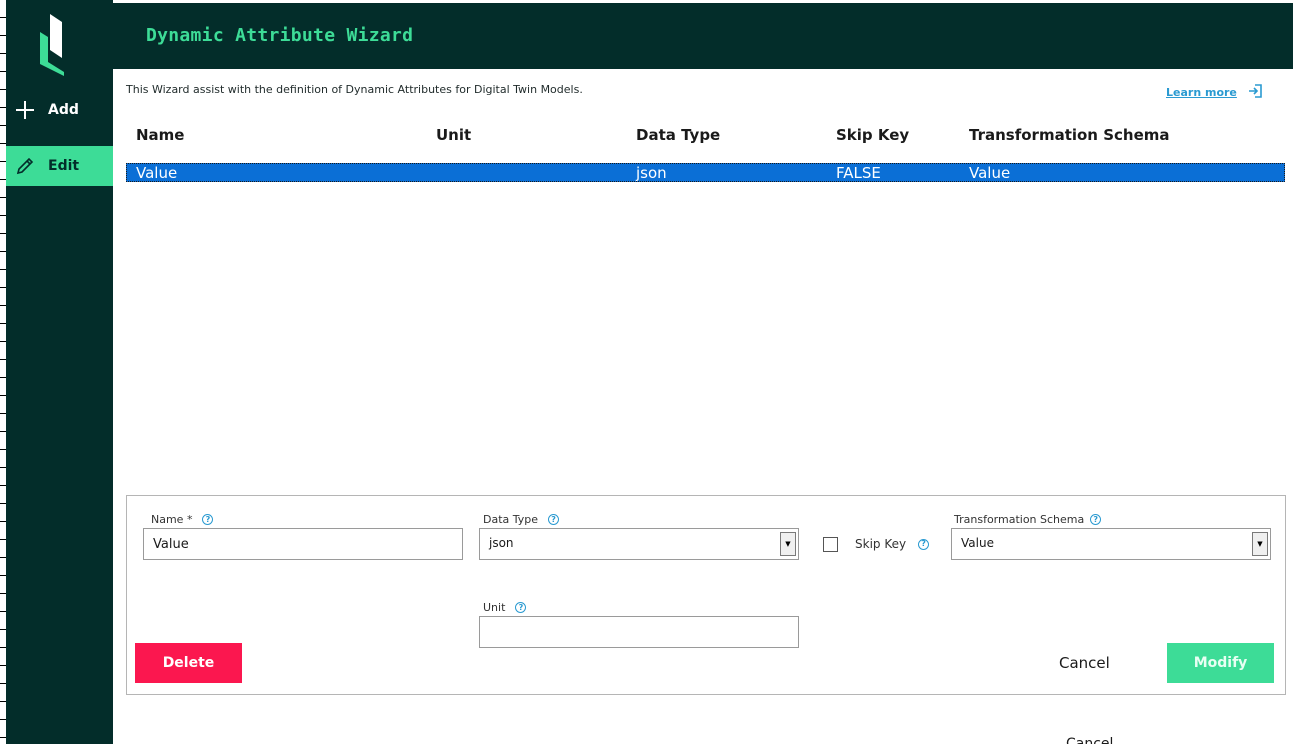 This screenshot has width=1293, height=744. Describe the element at coordinates (25, 166) in the screenshot. I see `pencil-icon` at that location.